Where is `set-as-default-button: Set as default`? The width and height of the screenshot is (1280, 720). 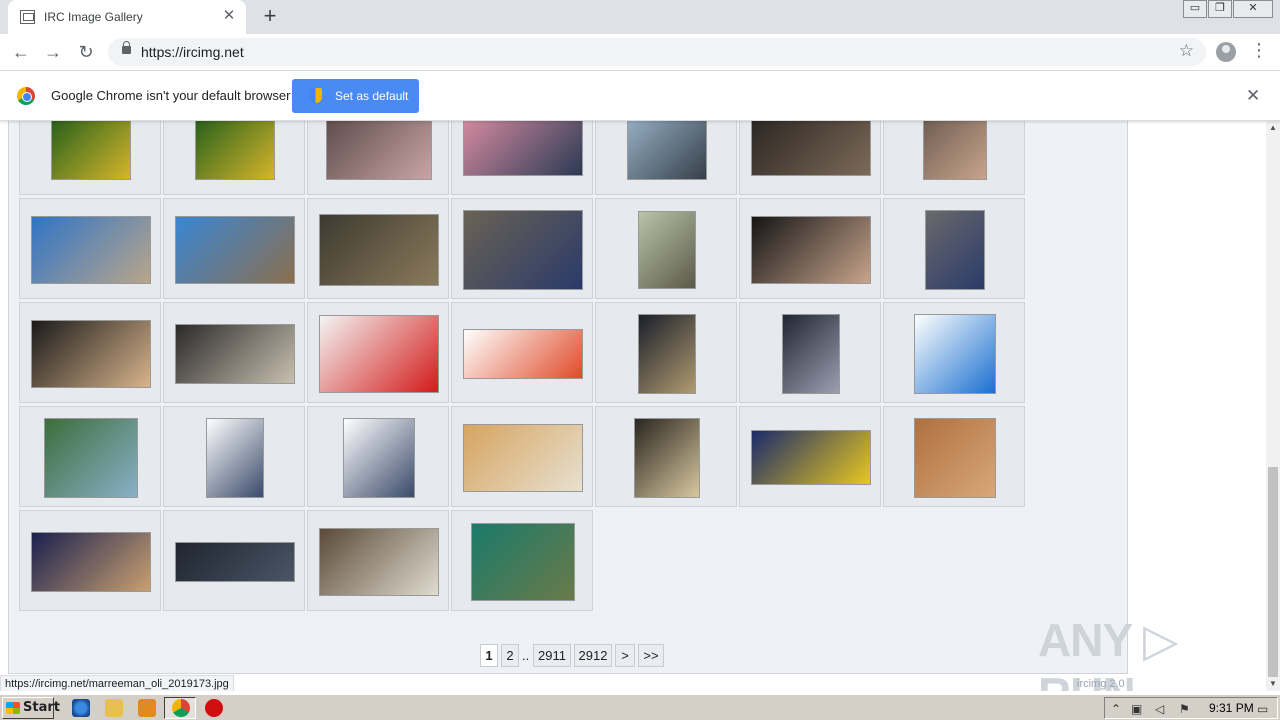 set-as-default-button: Set as default is located at coordinates (355, 96).